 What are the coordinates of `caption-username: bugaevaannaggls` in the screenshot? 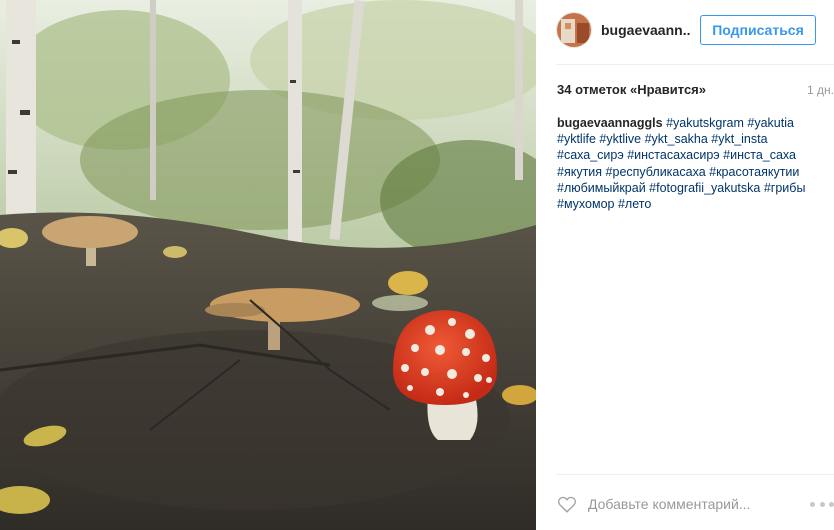 It's located at (610, 123).